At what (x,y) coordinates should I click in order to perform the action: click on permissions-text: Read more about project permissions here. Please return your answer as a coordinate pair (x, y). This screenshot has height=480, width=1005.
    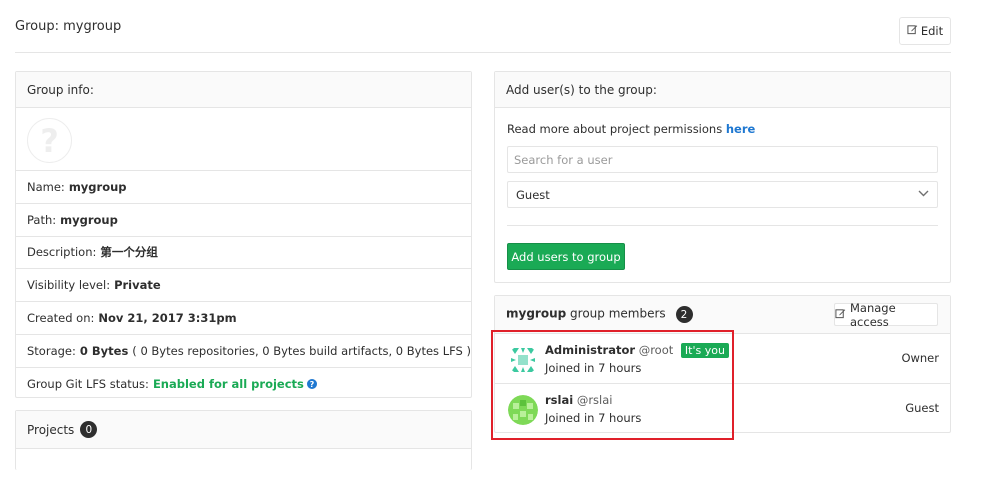
    Looking at the image, I should click on (631, 129).